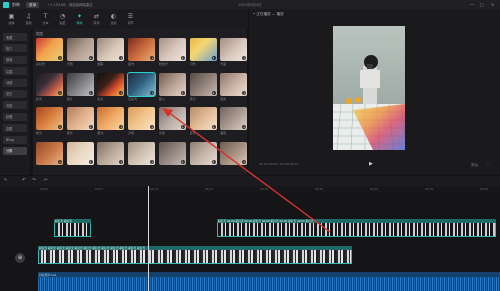 This screenshot has width=500, height=291. Describe the element at coordinates (246, 170) in the screenshot. I see `annotation-arrow-icon` at that location.